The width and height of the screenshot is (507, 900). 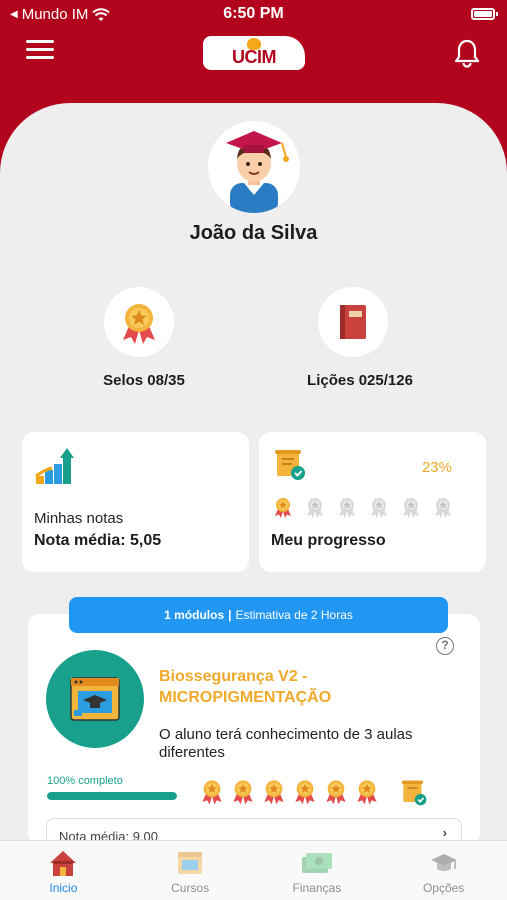 I want to click on status-time: 6:50 PM, so click(x=253, y=13).